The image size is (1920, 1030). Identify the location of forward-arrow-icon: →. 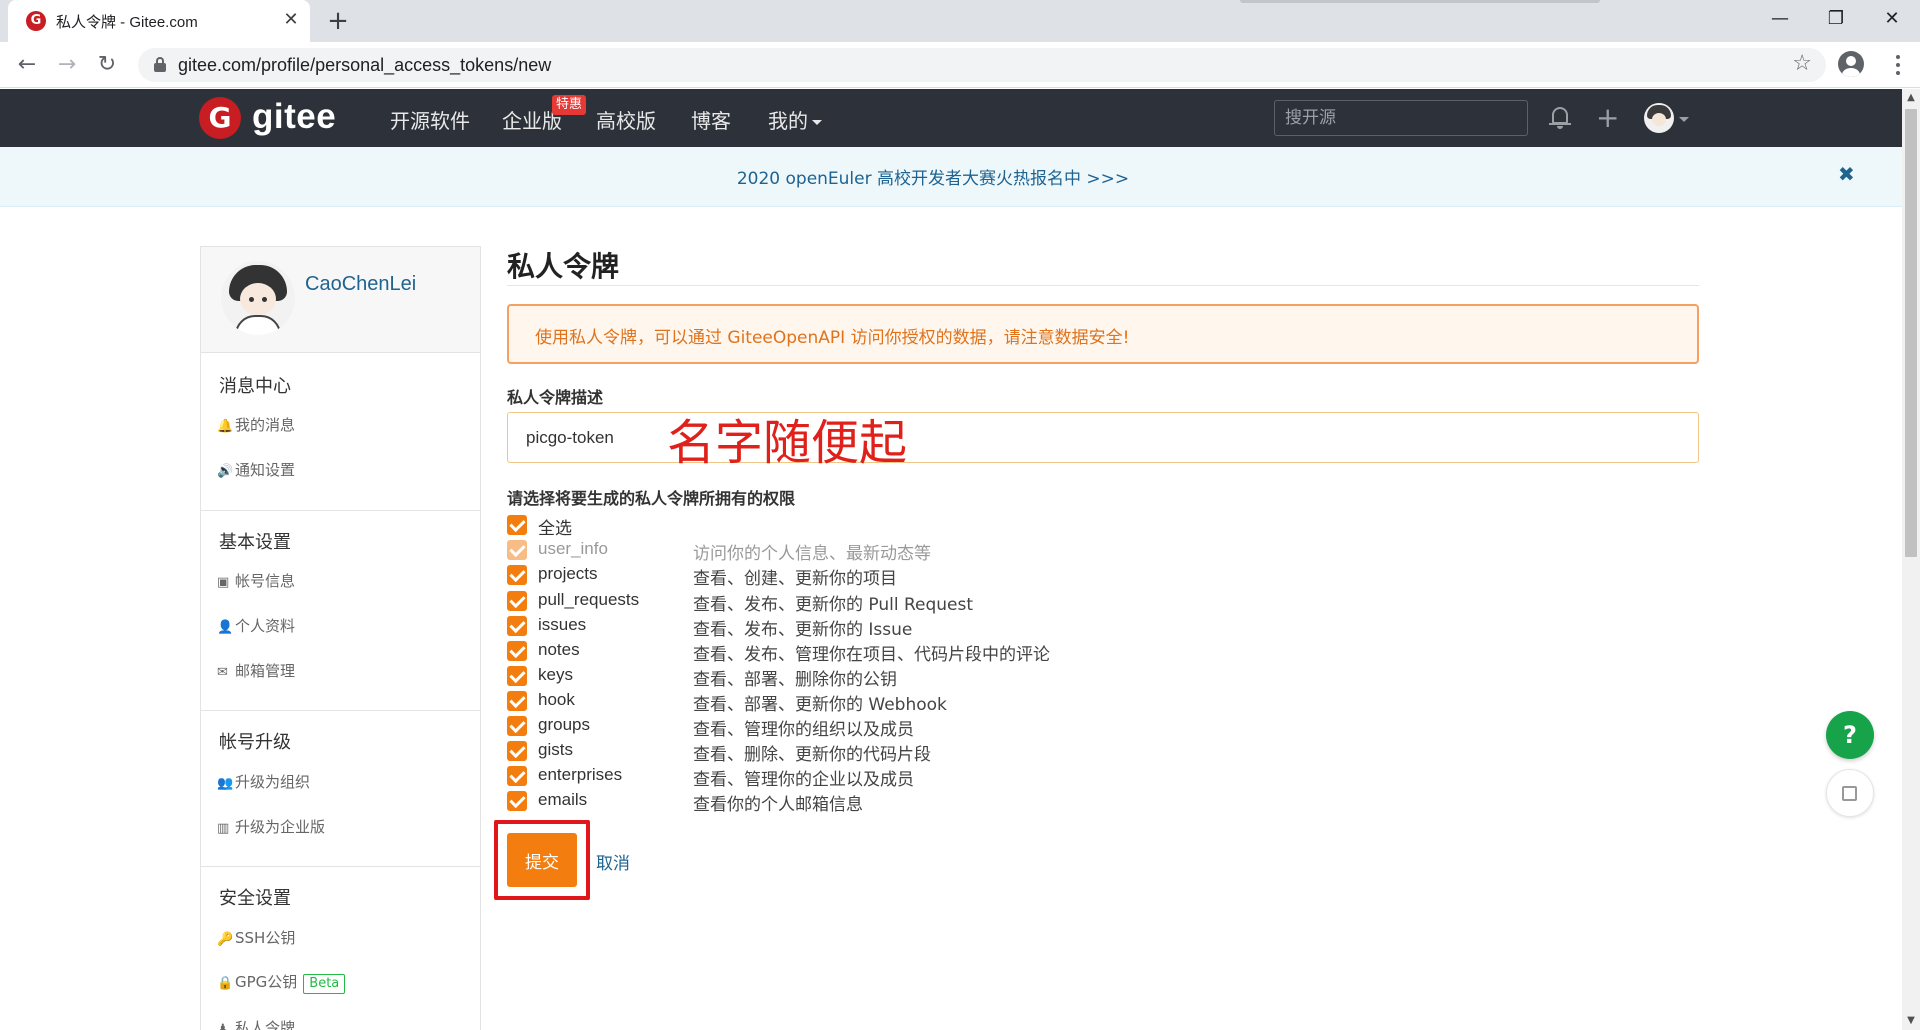
(67, 65).